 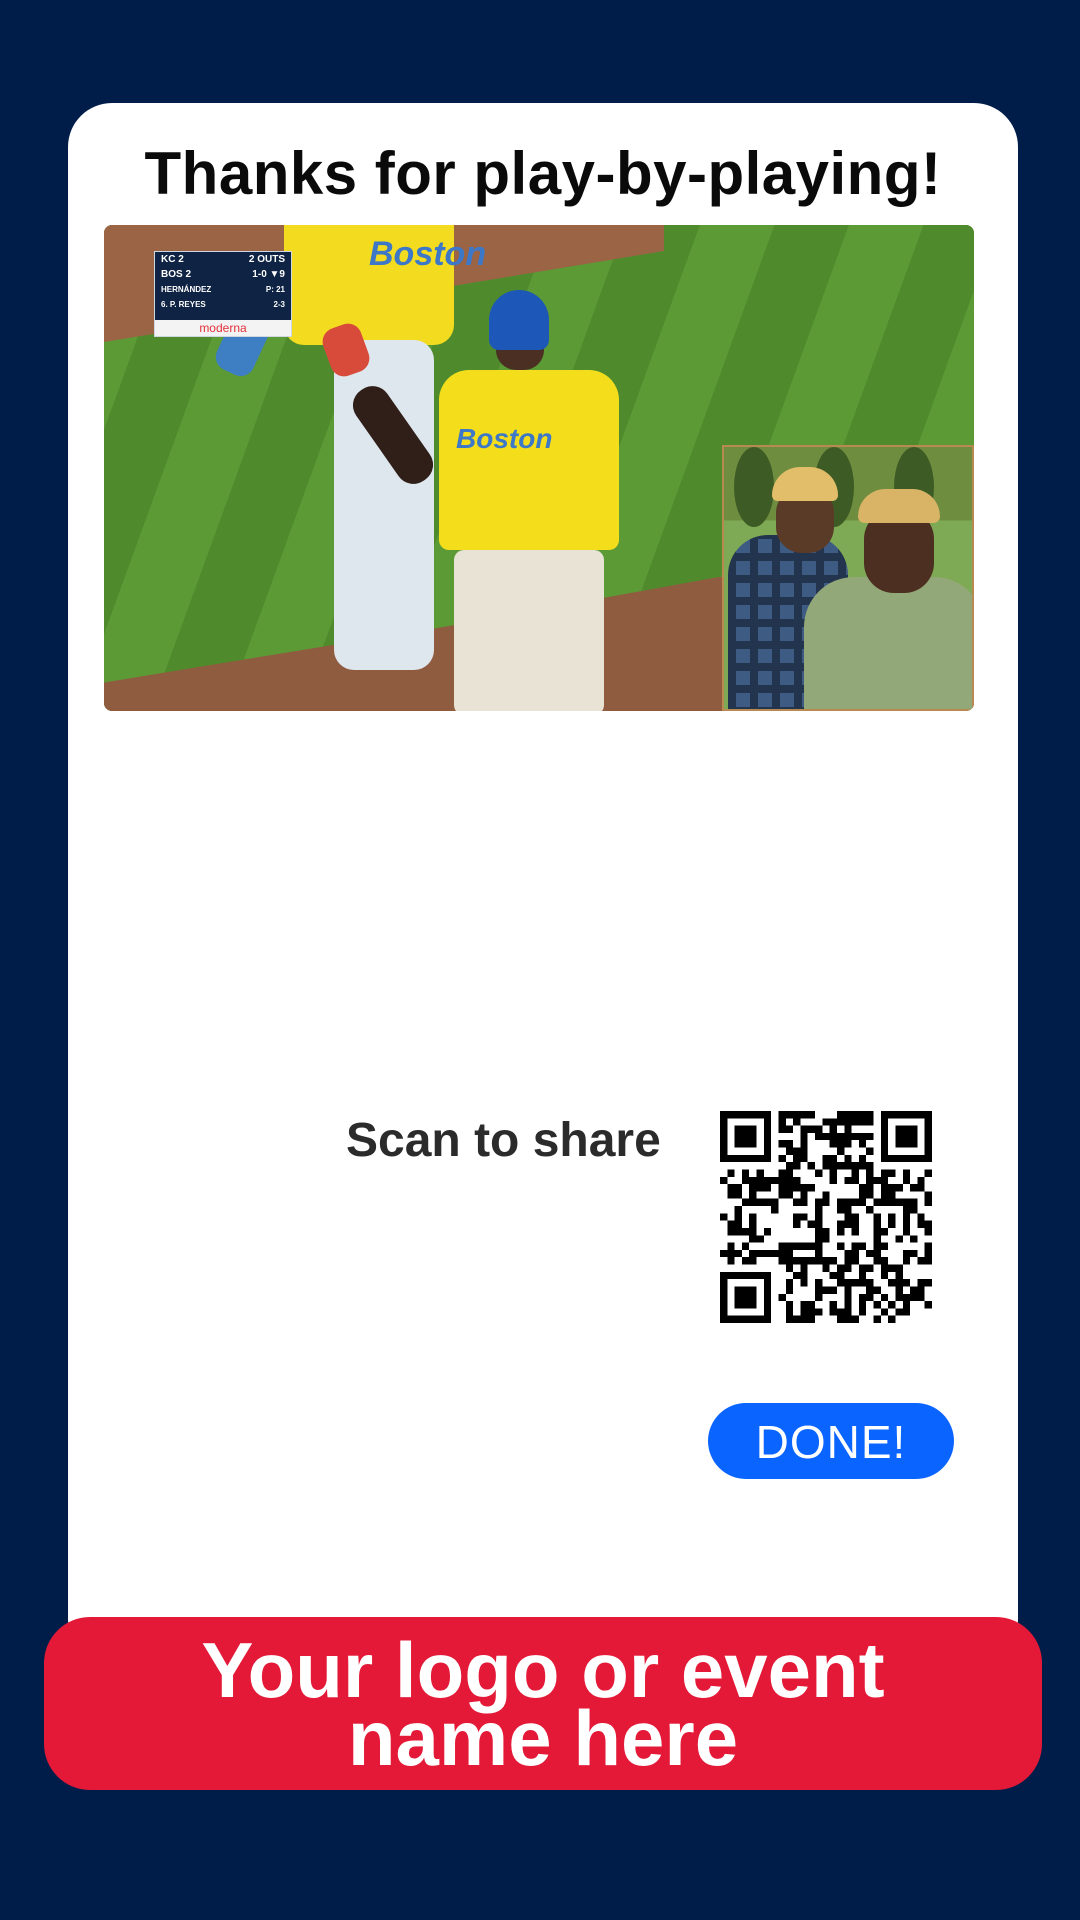 What do you see at coordinates (186, 289) in the screenshot?
I see `score-left: HERNÁNDEZ` at bounding box center [186, 289].